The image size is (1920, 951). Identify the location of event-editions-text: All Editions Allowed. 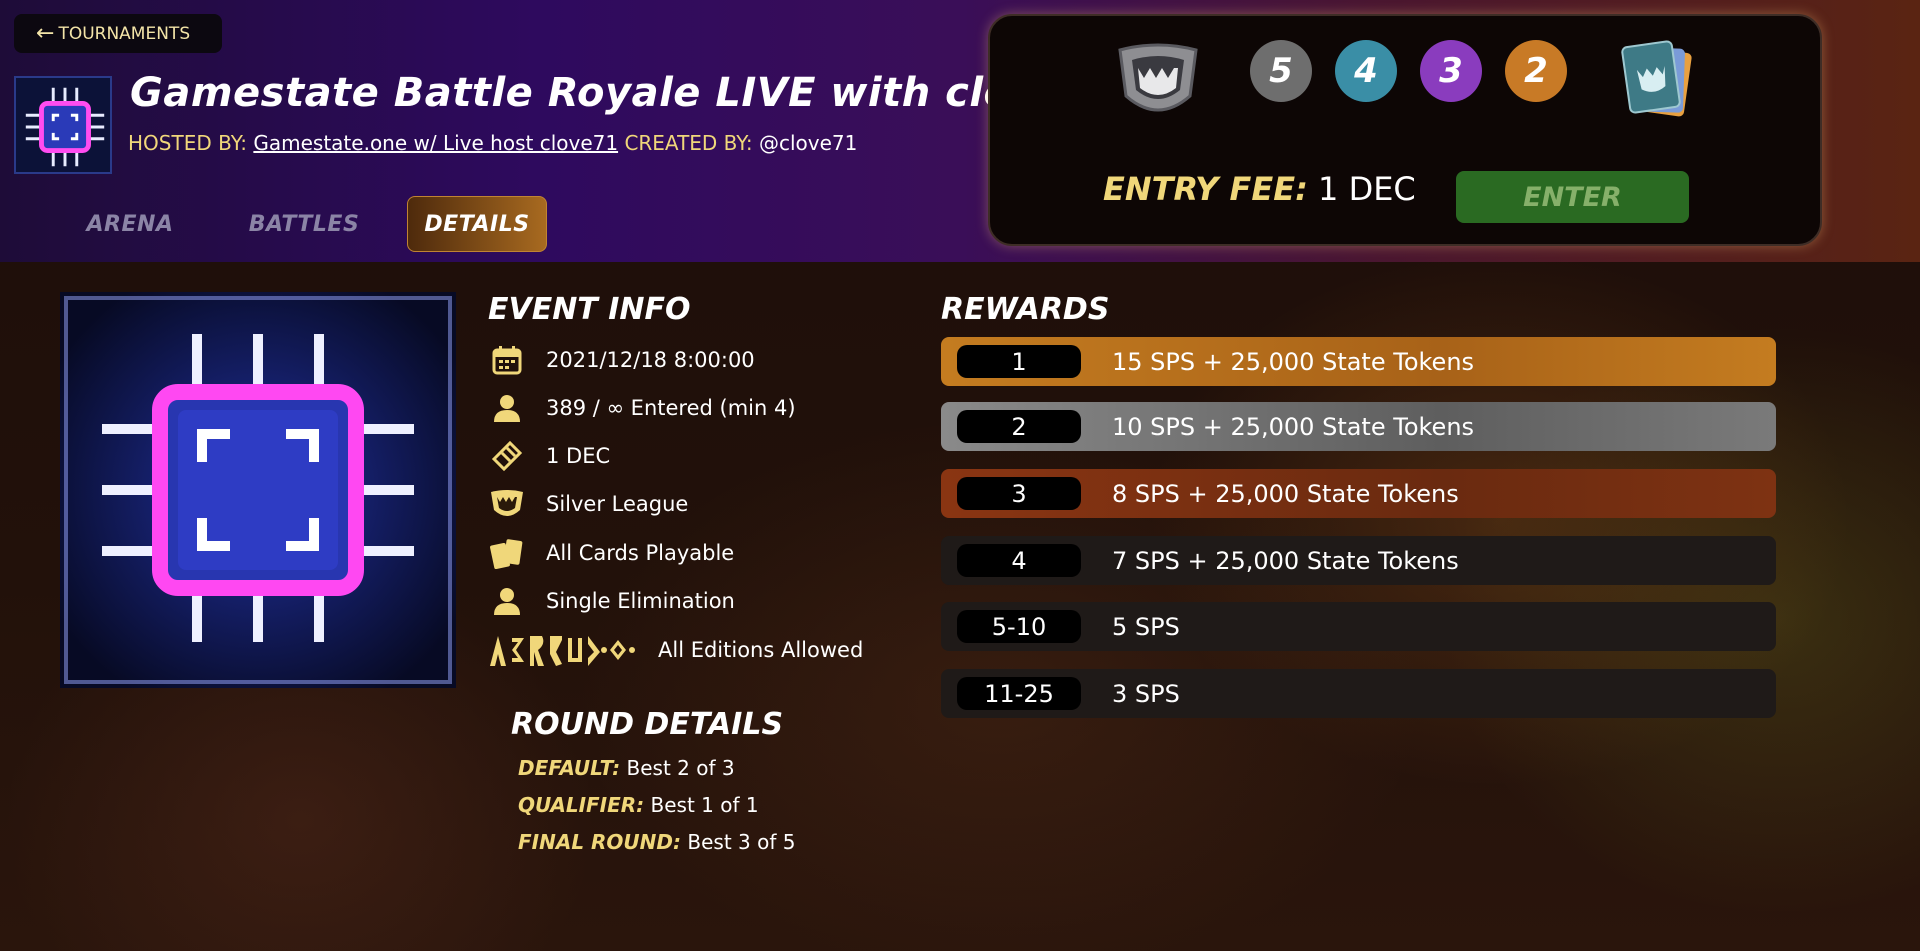
(761, 650).